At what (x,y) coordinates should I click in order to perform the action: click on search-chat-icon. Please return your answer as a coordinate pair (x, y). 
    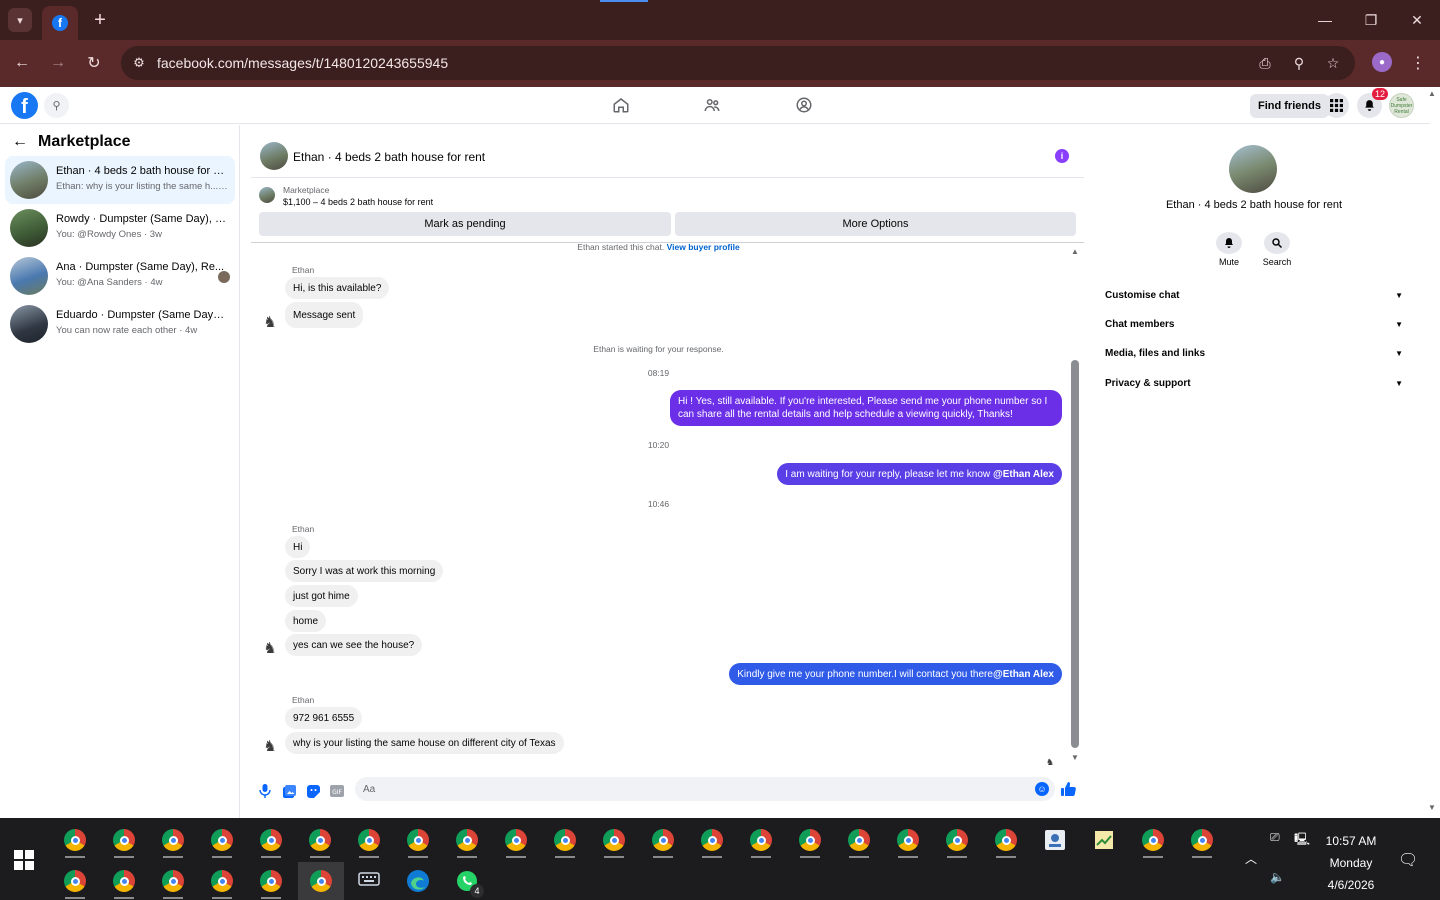
    Looking at the image, I should click on (1277, 243).